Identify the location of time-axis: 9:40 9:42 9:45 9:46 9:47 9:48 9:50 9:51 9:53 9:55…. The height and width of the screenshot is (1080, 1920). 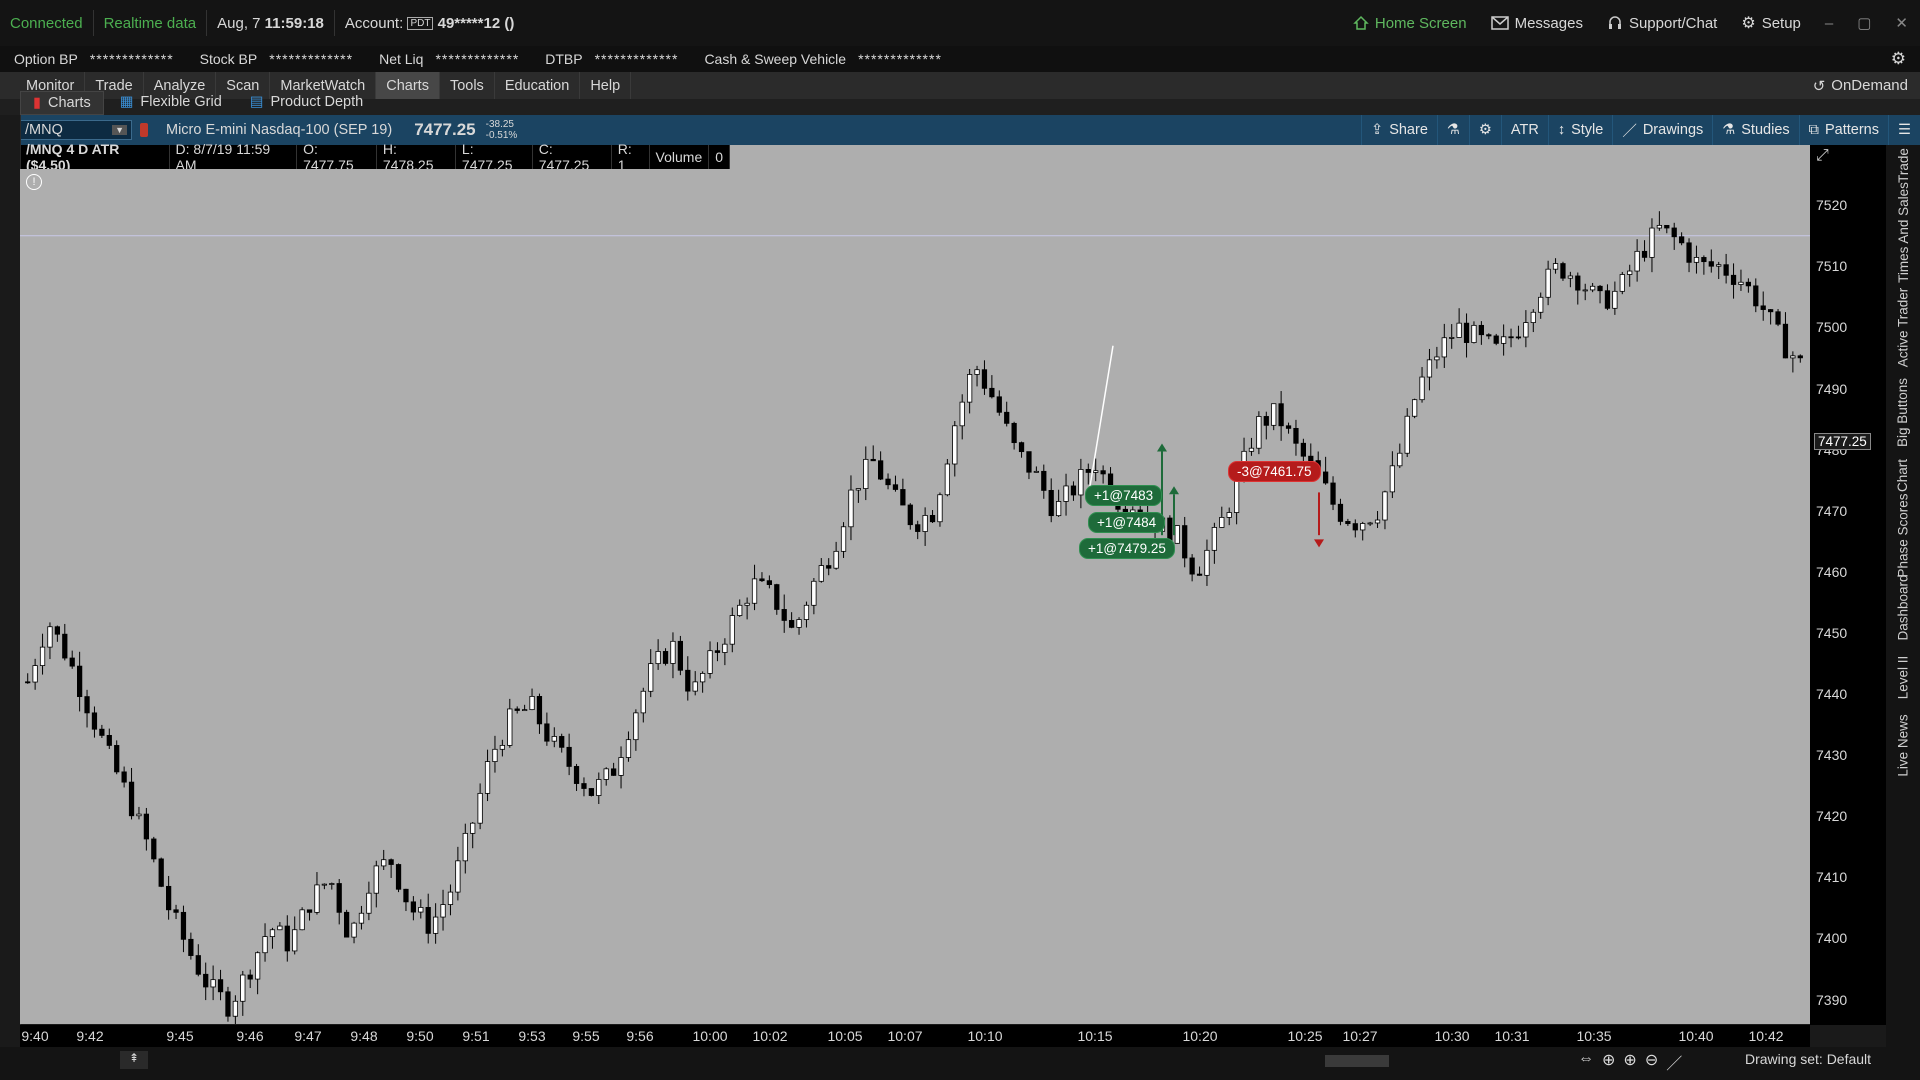
(915, 1036).